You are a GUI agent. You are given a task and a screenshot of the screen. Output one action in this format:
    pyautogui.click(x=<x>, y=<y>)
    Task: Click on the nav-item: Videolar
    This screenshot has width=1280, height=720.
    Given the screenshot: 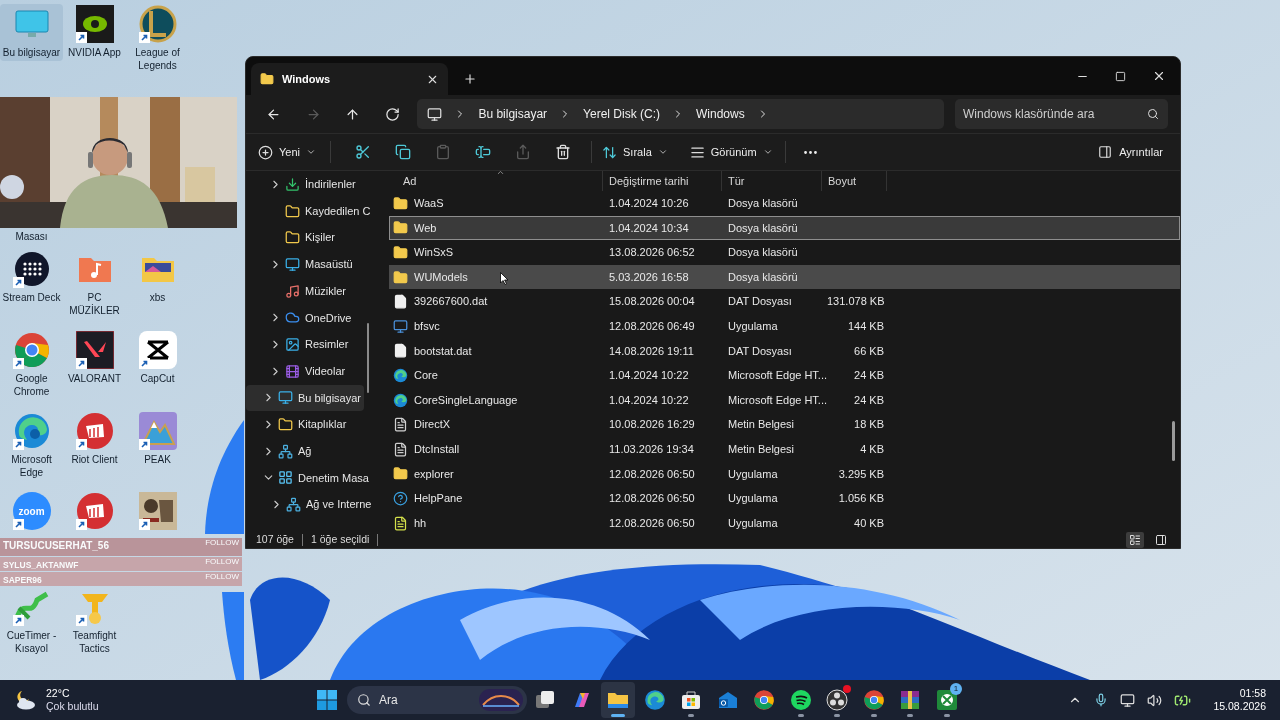 What is the action you would take?
    pyautogui.click(x=297, y=371)
    